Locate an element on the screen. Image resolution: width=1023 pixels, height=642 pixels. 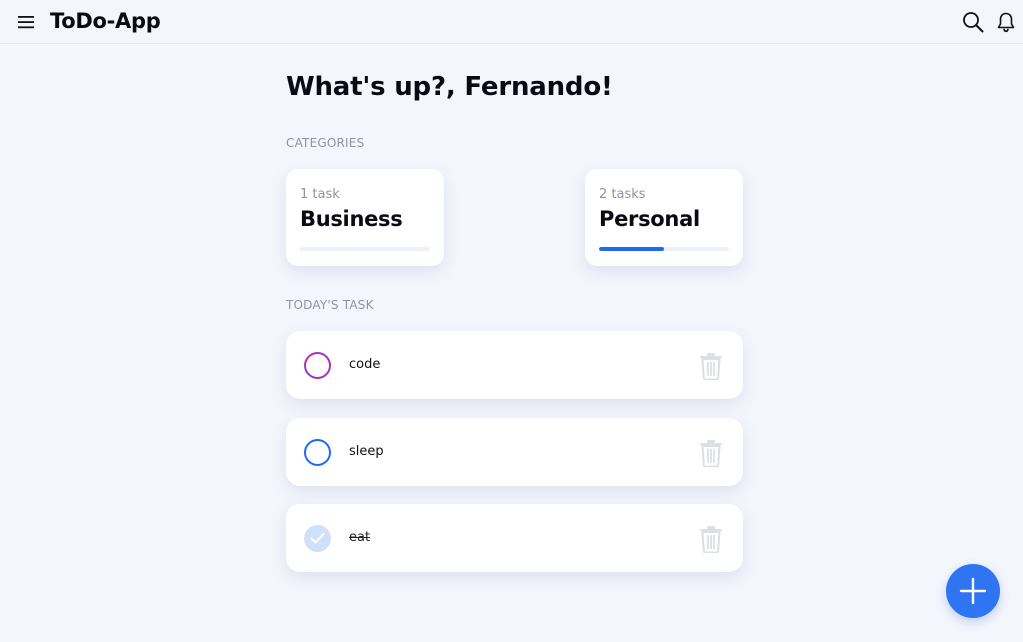
add-task-button is located at coordinates (973, 591).